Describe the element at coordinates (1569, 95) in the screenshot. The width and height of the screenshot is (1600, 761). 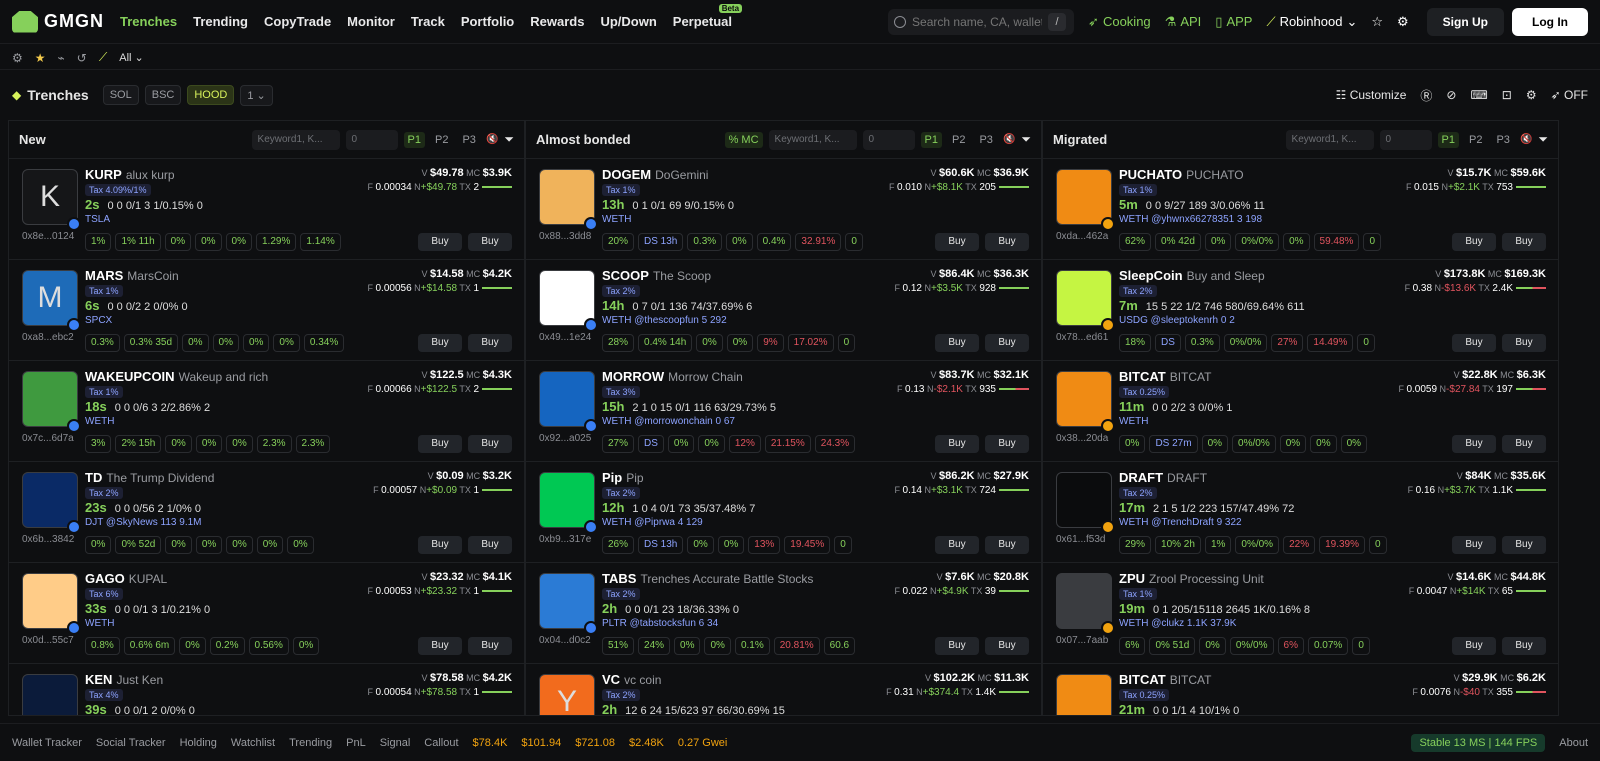
I see `off-toggle: ➶ OFF` at that location.